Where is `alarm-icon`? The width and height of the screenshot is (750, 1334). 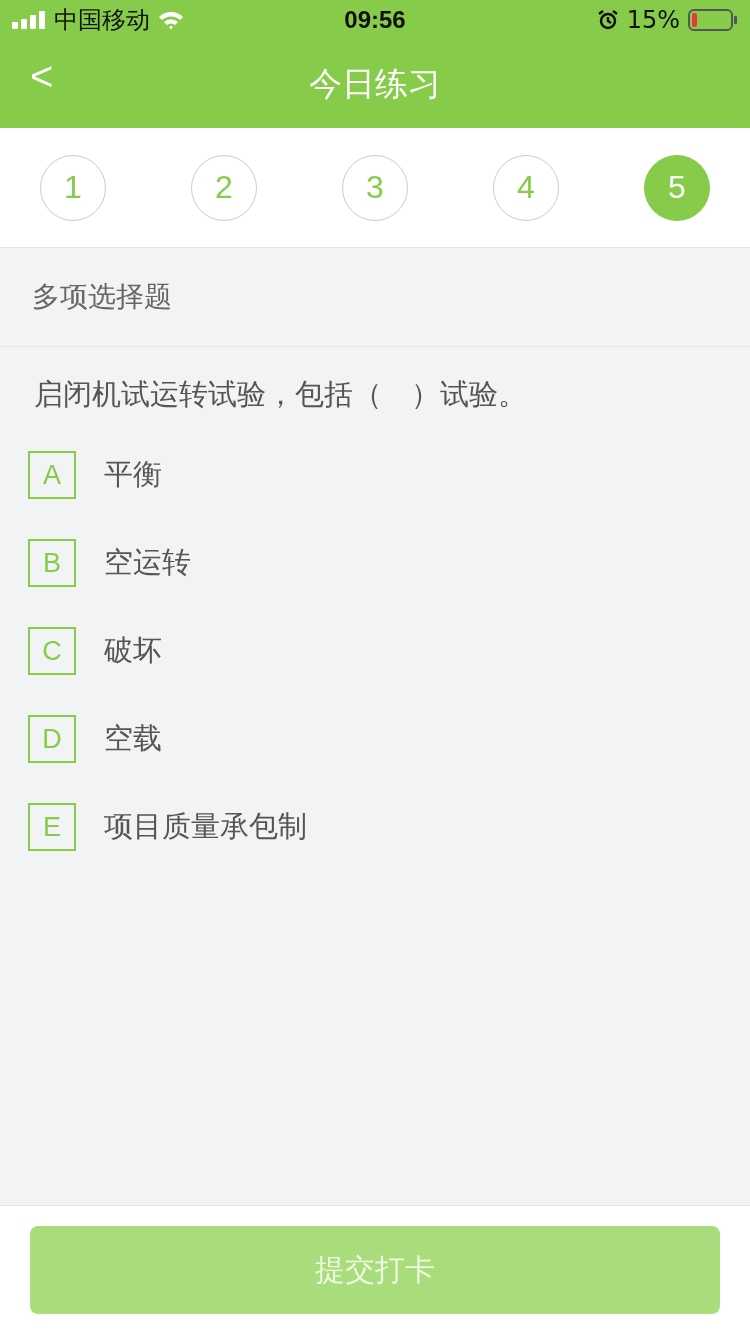
alarm-icon is located at coordinates (607, 20).